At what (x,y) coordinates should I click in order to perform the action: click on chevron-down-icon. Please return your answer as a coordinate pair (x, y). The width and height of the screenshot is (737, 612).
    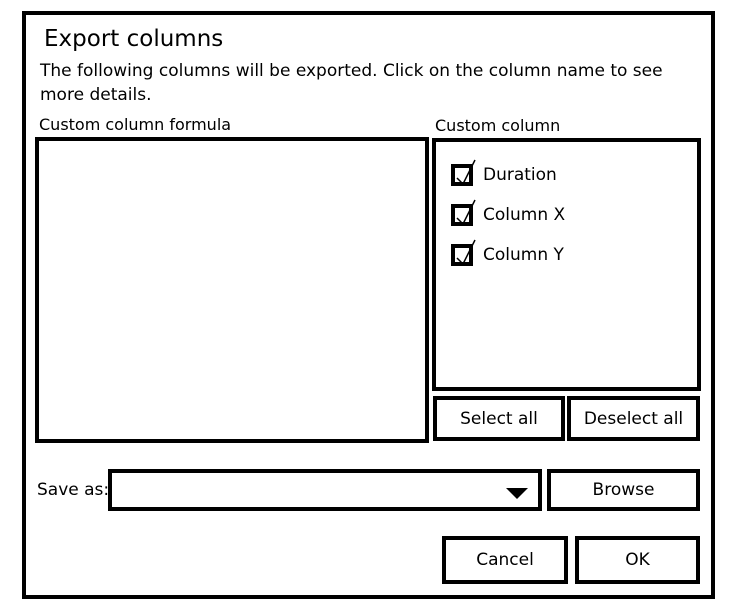
    Looking at the image, I should click on (517, 493).